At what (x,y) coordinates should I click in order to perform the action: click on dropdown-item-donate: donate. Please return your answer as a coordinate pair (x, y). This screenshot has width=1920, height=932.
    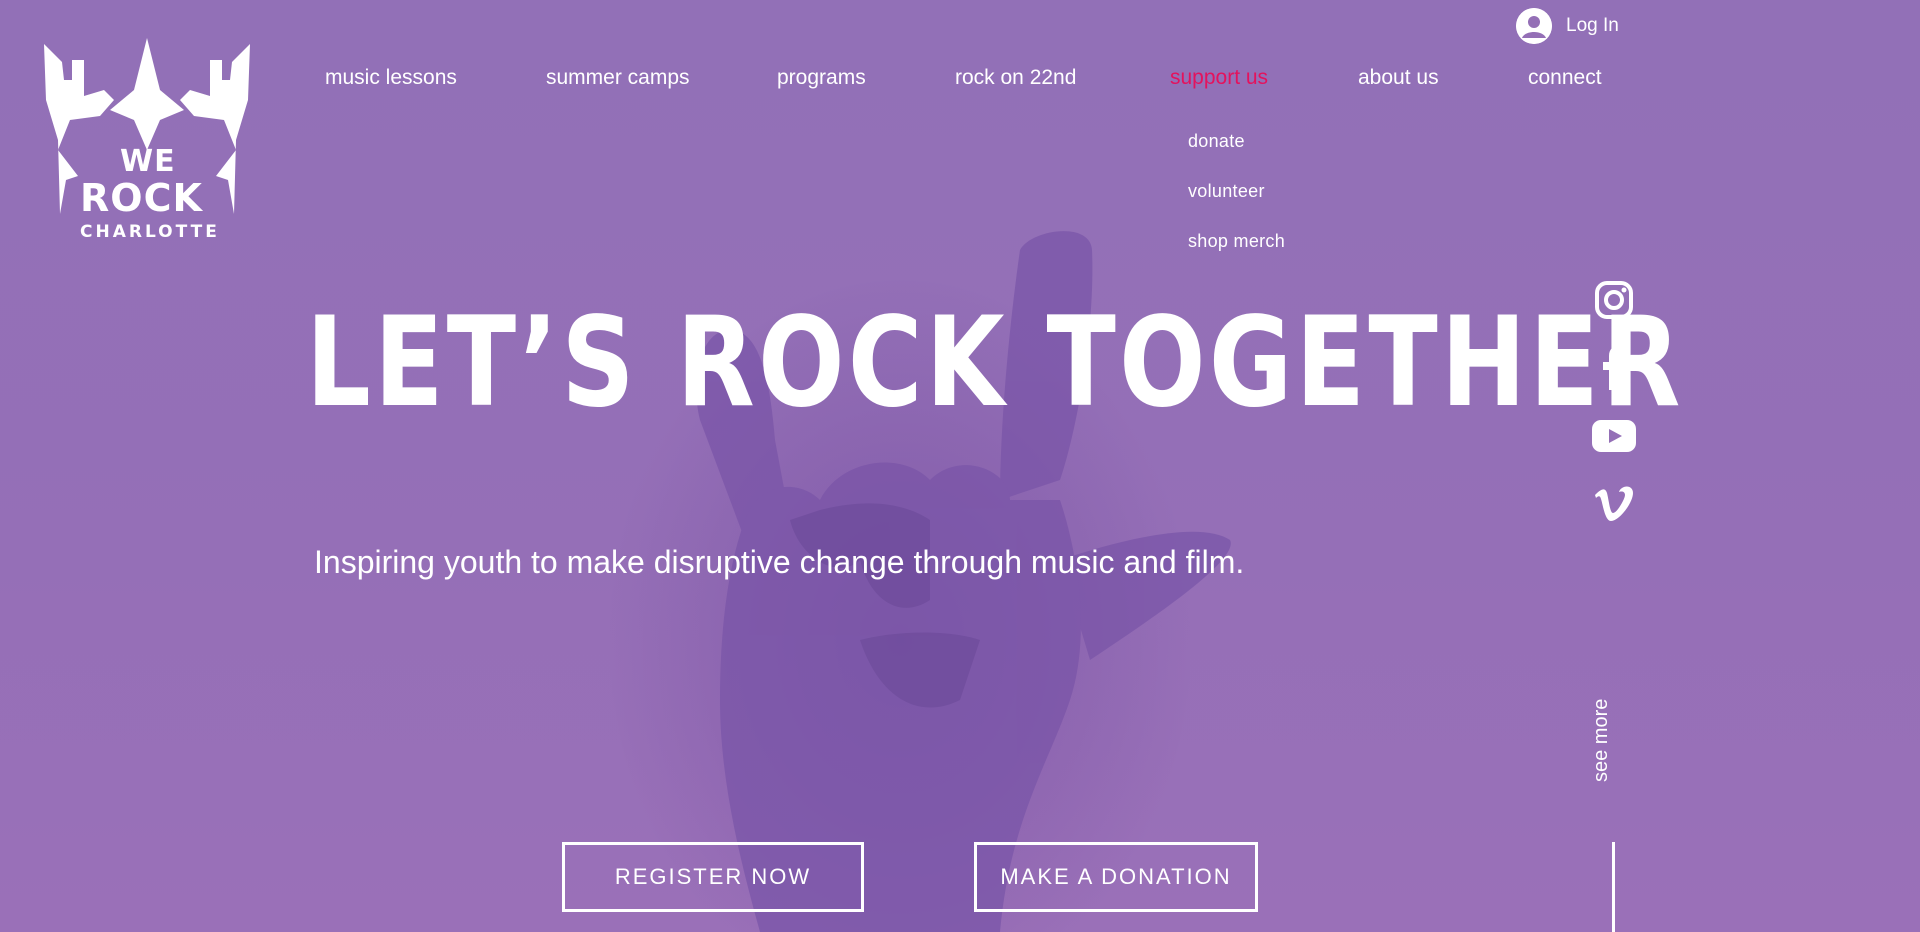
    Looking at the image, I should click on (1236, 153).